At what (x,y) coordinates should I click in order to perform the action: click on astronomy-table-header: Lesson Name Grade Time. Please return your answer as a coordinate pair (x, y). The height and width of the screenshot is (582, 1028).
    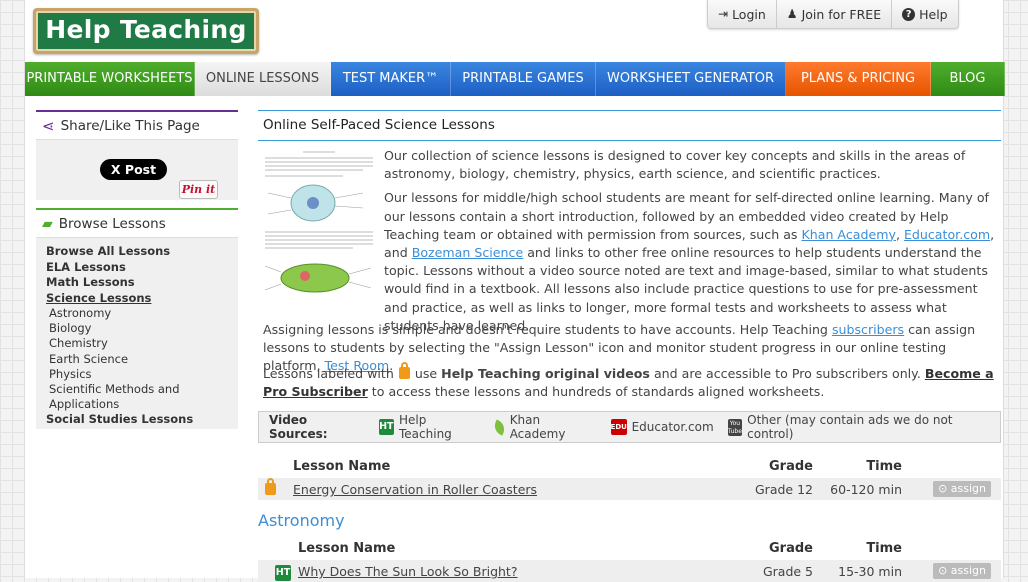
    Looking at the image, I should click on (629, 549).